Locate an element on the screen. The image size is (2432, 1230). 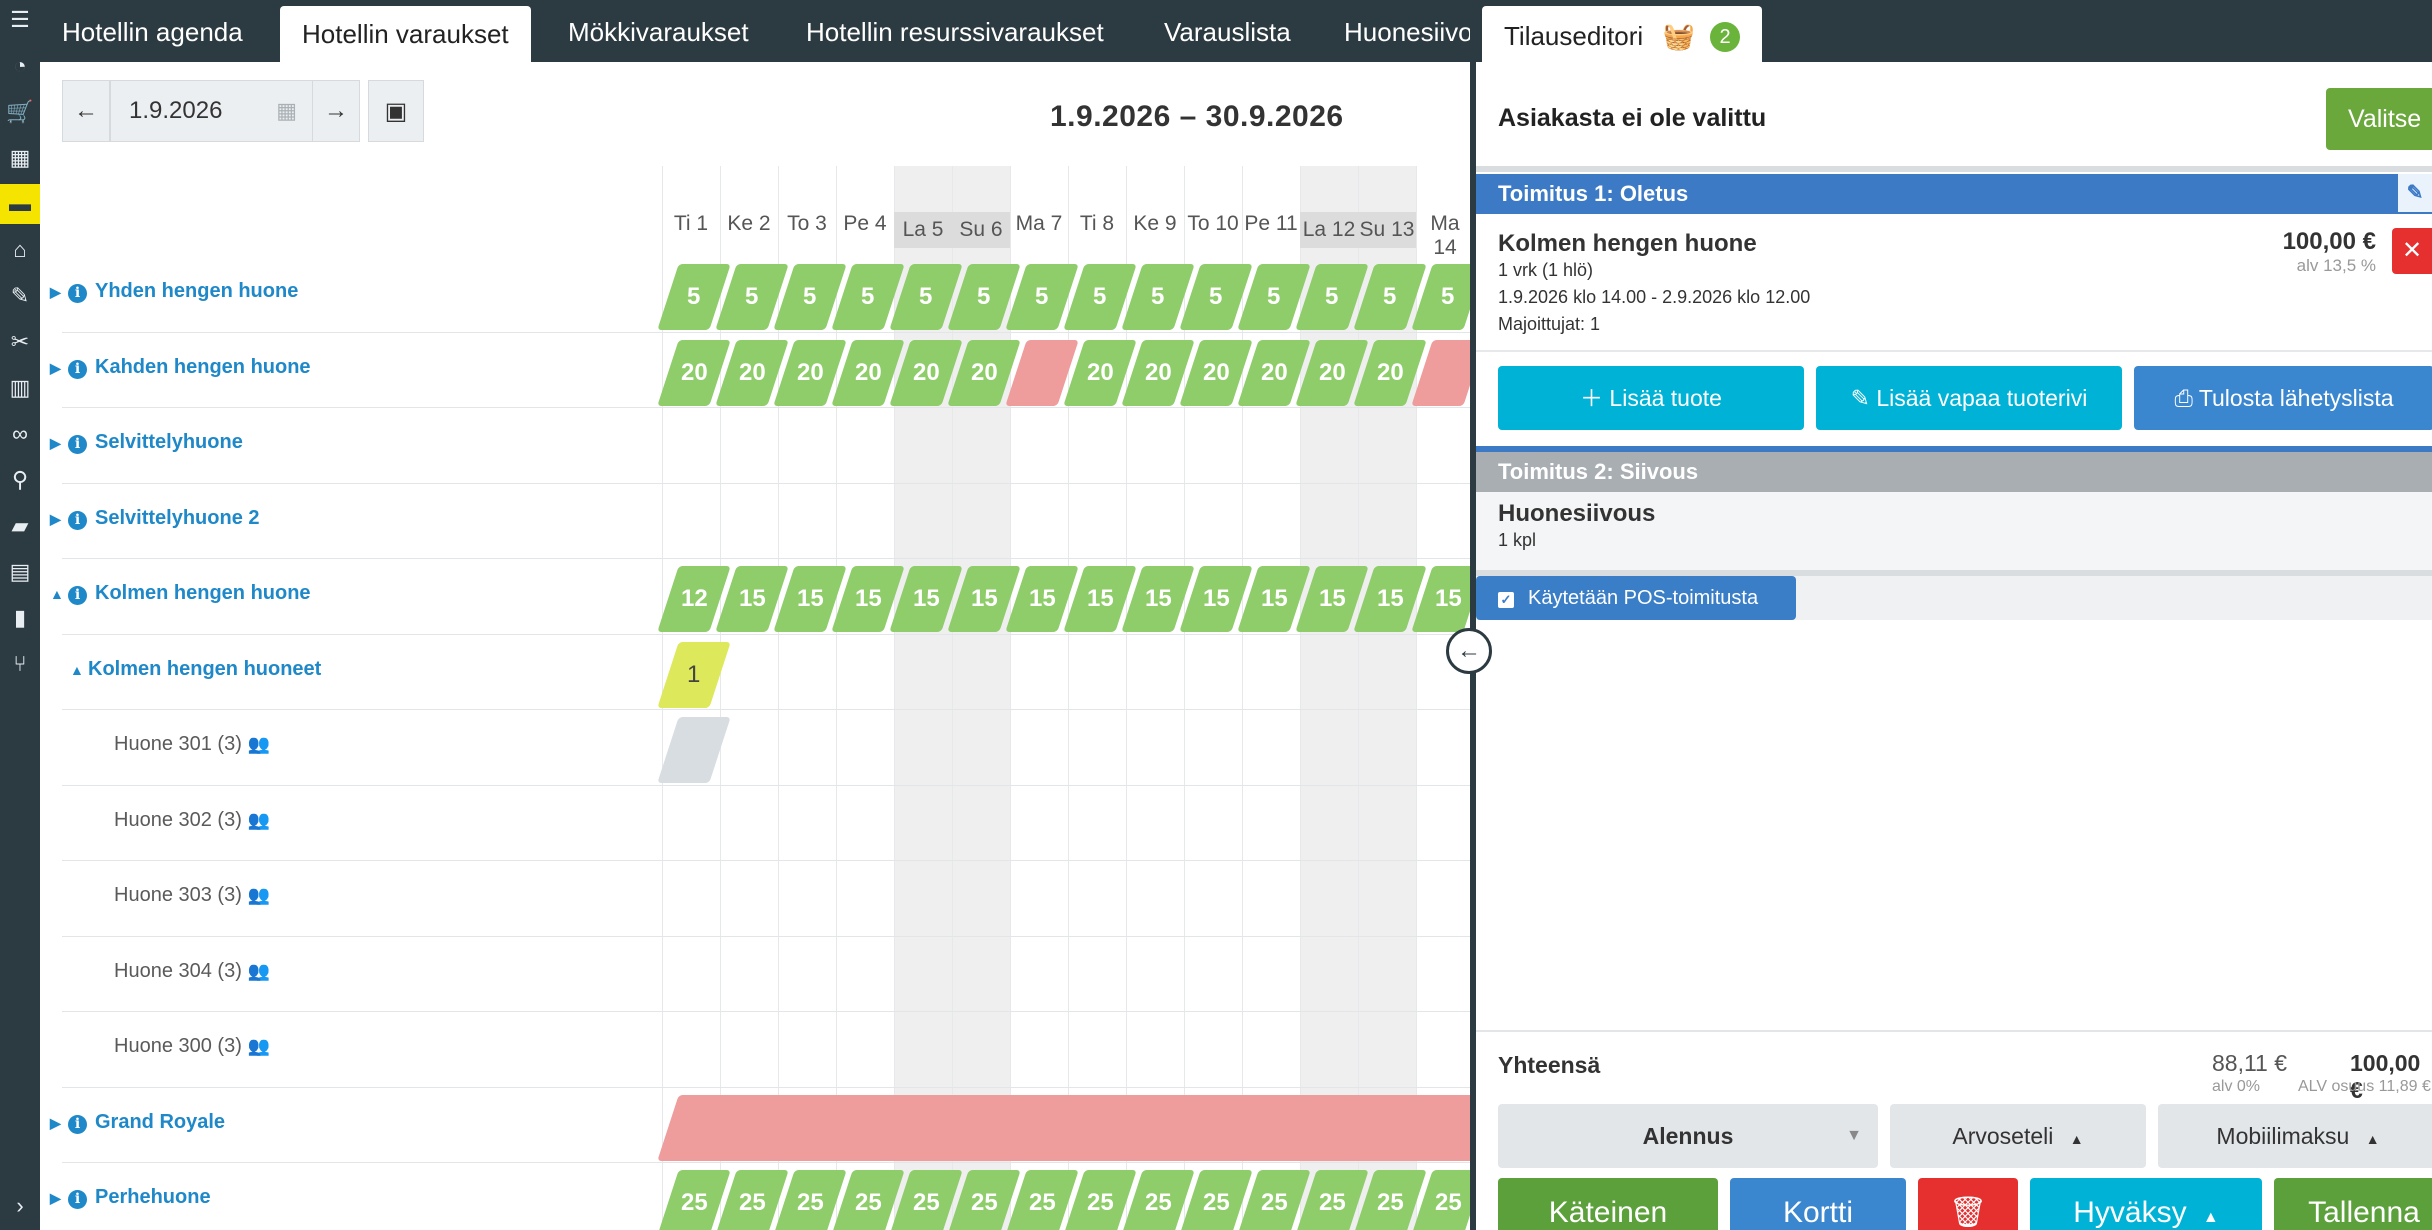
bed-icon: ▬ is located at coordinates (20, 204).